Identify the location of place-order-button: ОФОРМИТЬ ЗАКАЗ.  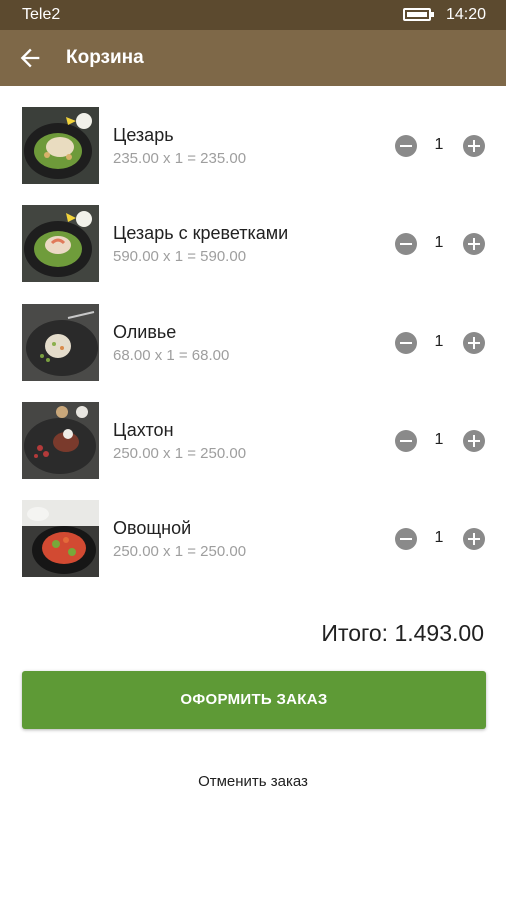
(254, 700).